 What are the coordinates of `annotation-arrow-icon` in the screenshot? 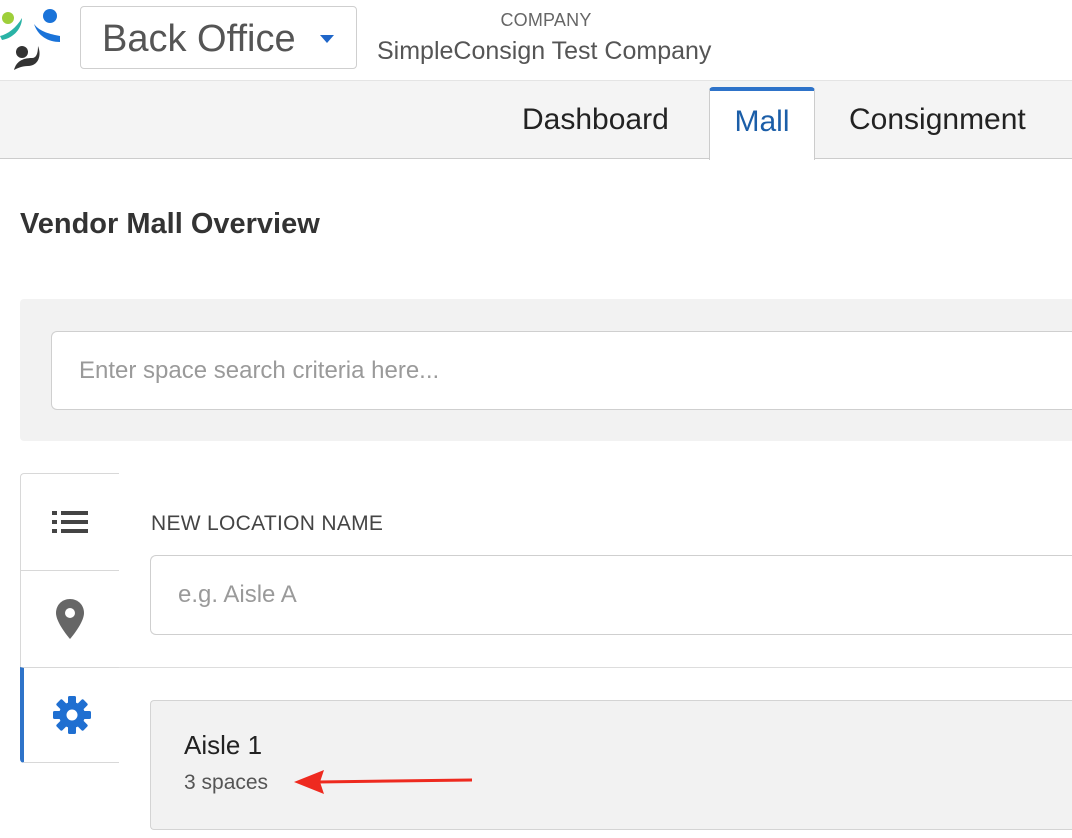 It's located at (383, 782).